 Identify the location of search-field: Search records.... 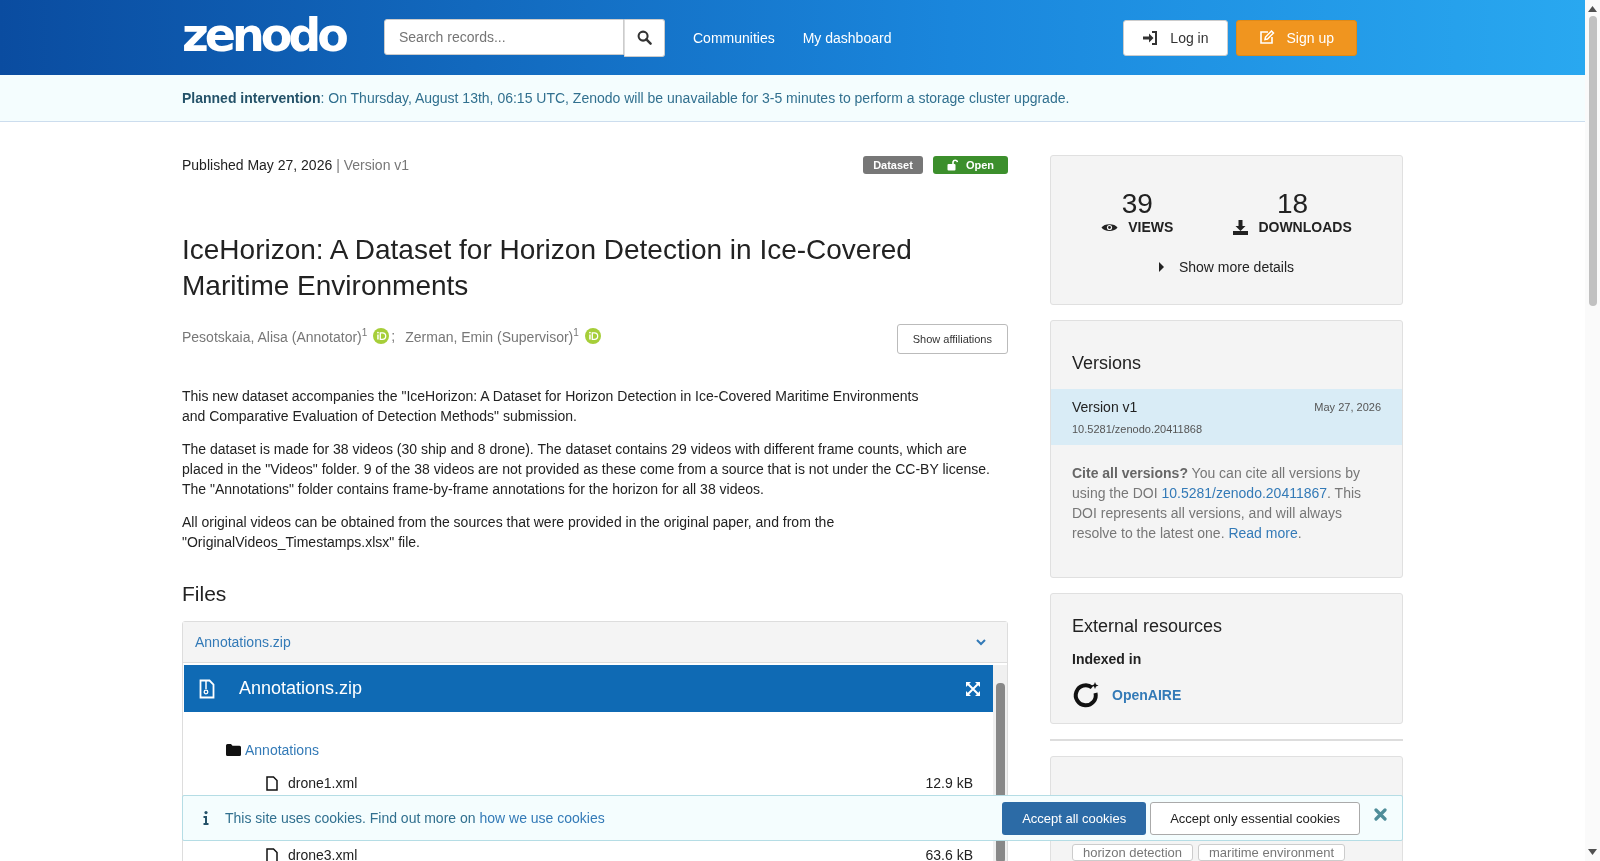
(504, 36).